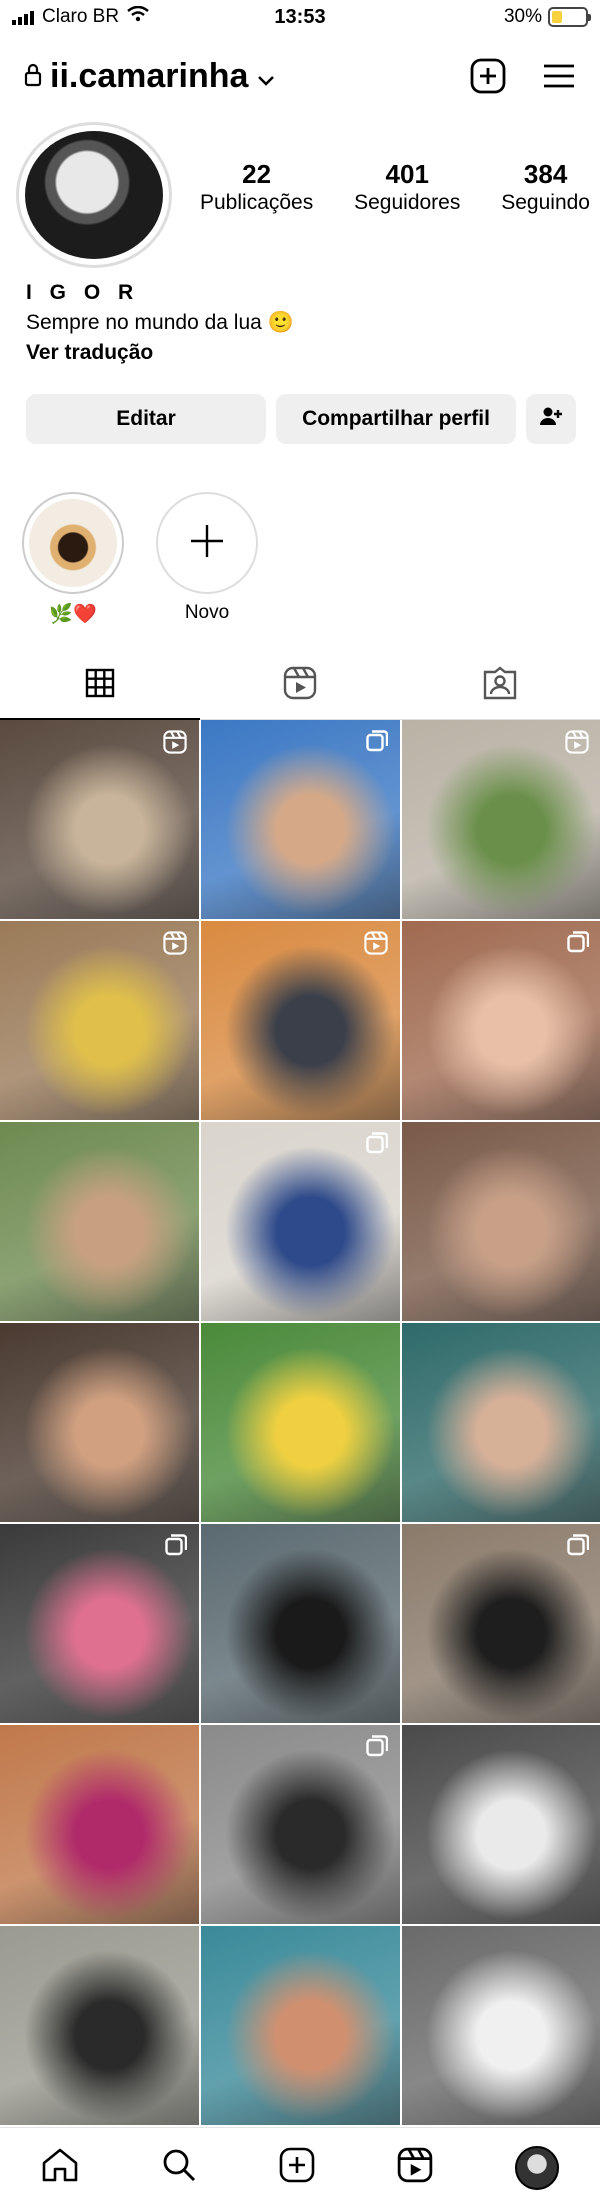 This screenshot has height=2207, width=600. I want to click on tagged-person-icon, so click(500, 685).